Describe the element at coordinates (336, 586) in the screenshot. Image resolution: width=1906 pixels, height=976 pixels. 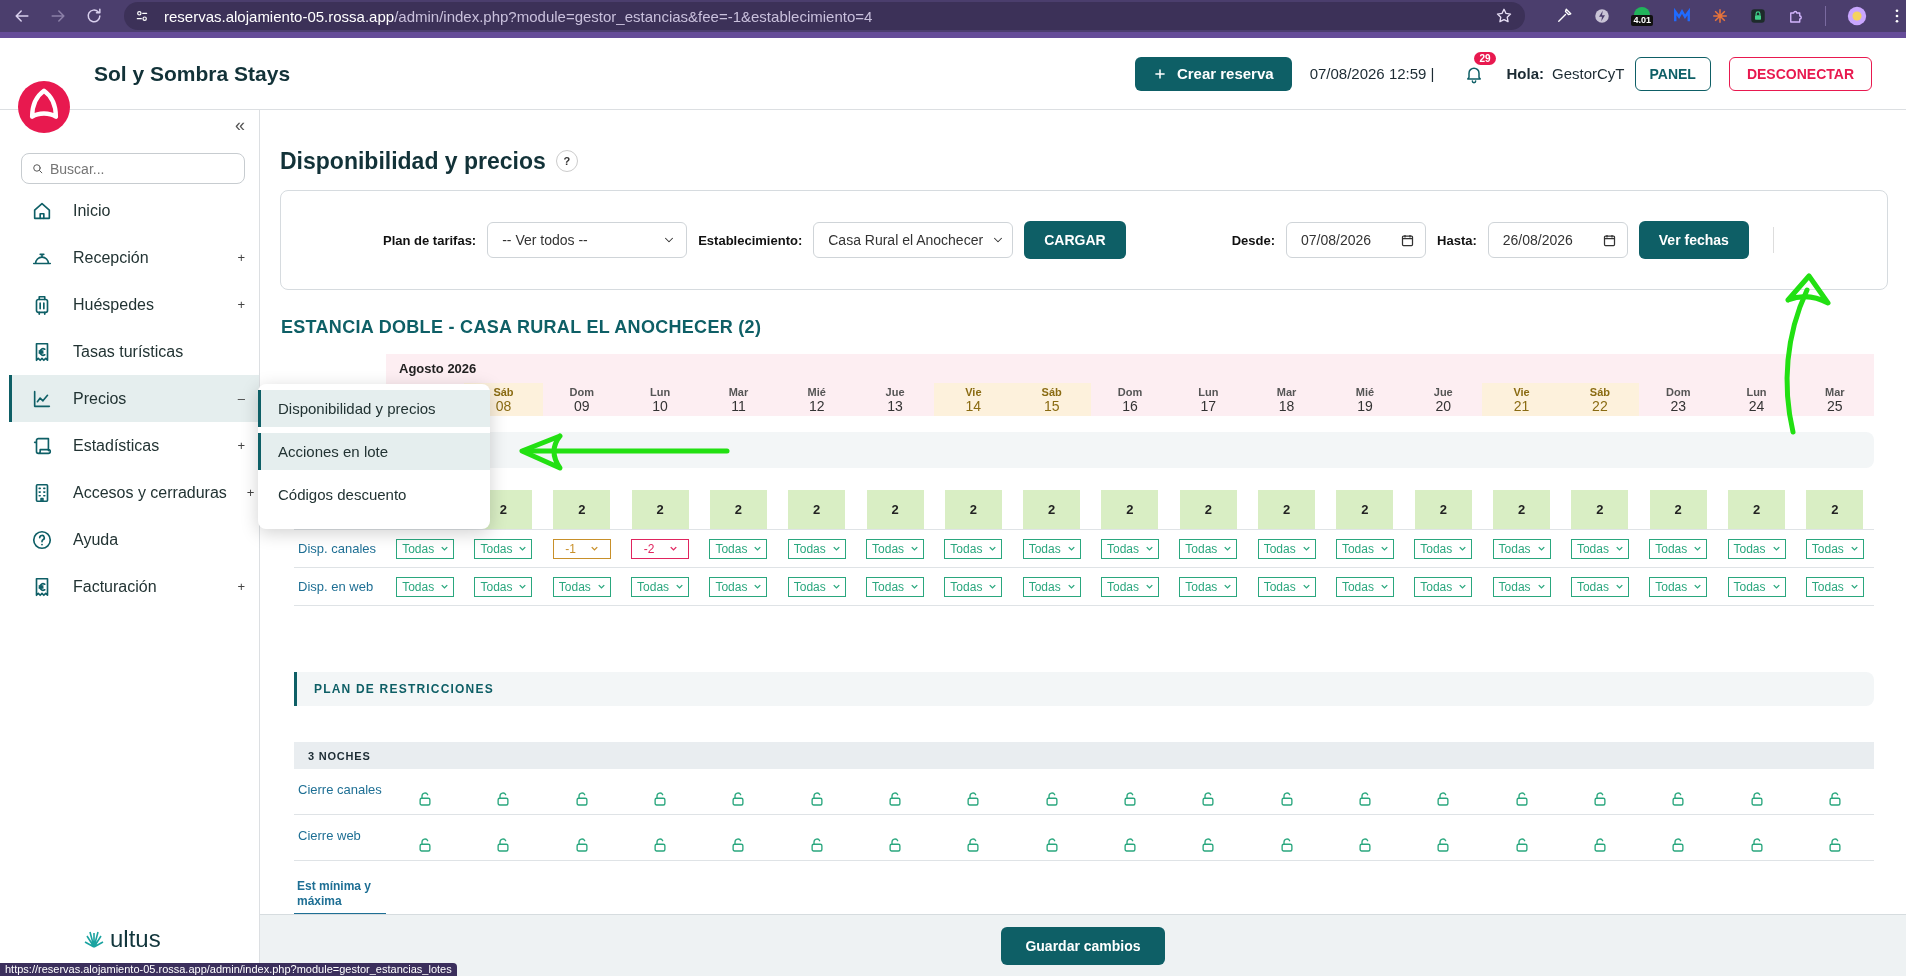
I see `row-label: Disp. en web` at that location.